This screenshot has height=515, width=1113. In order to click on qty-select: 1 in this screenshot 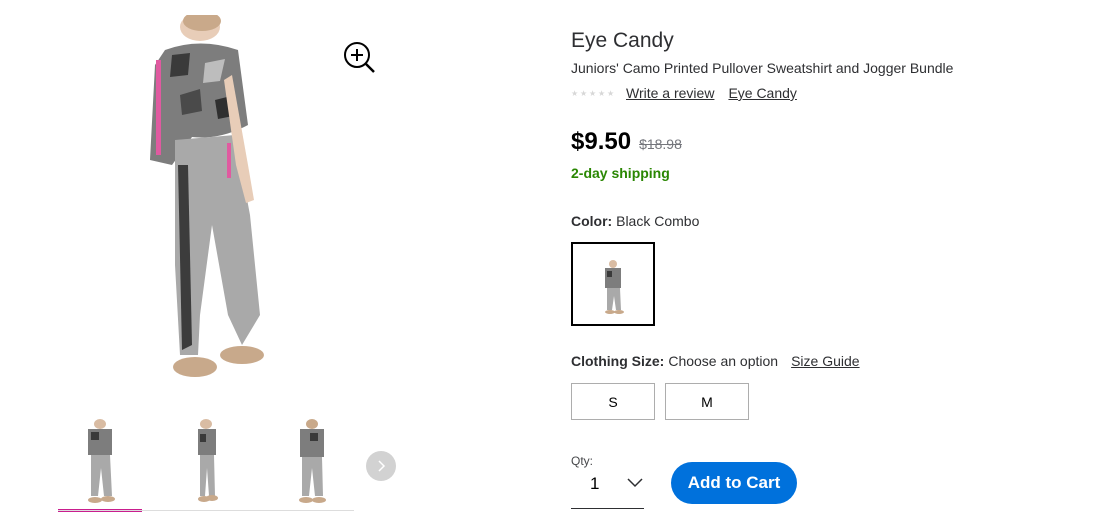, I will do `click(607, 489)`.